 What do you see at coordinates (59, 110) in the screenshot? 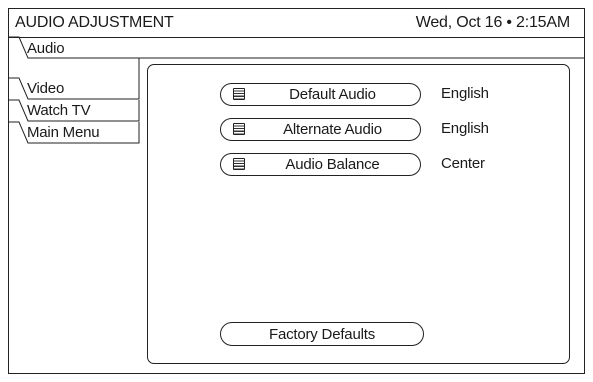
I see `tab-watch-tv-label: Watch TV` at bounding box center [59, 110].